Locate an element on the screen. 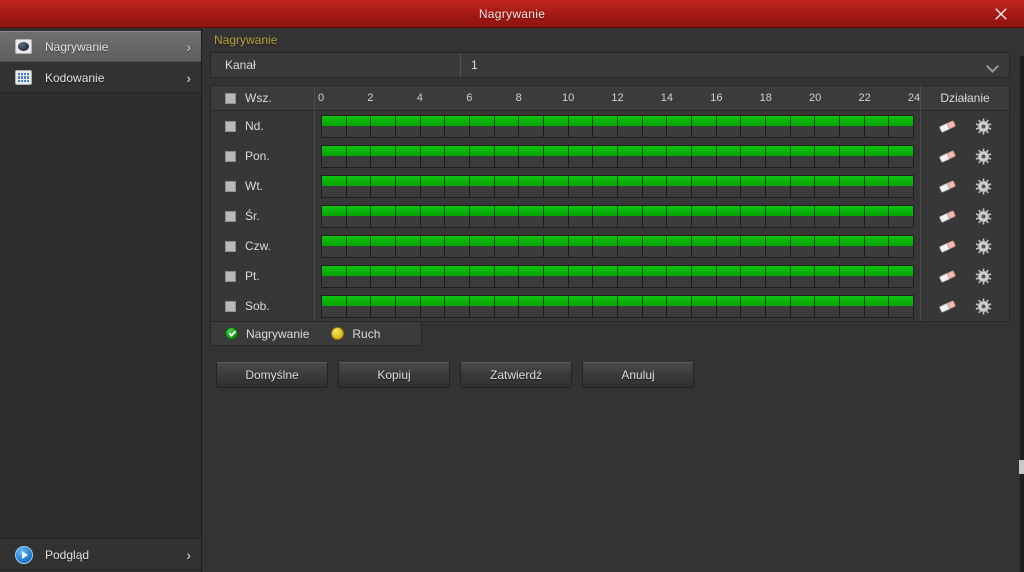  day-label: Pt. is located at coordinates (252, 276).